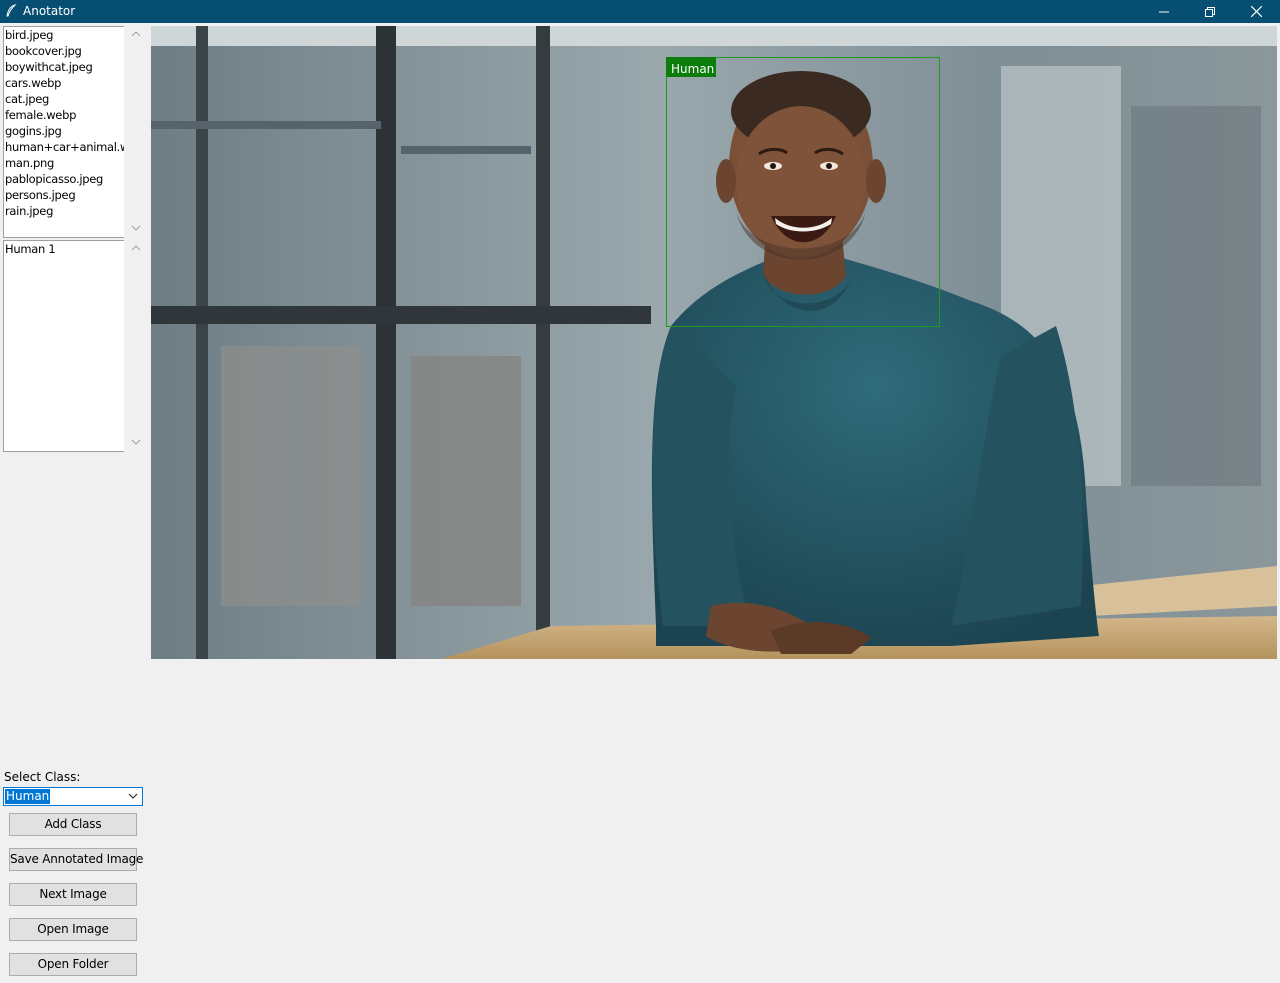 The image size is (1280, 983). I want to click on file-list-scrollbar, so click(136, 132).